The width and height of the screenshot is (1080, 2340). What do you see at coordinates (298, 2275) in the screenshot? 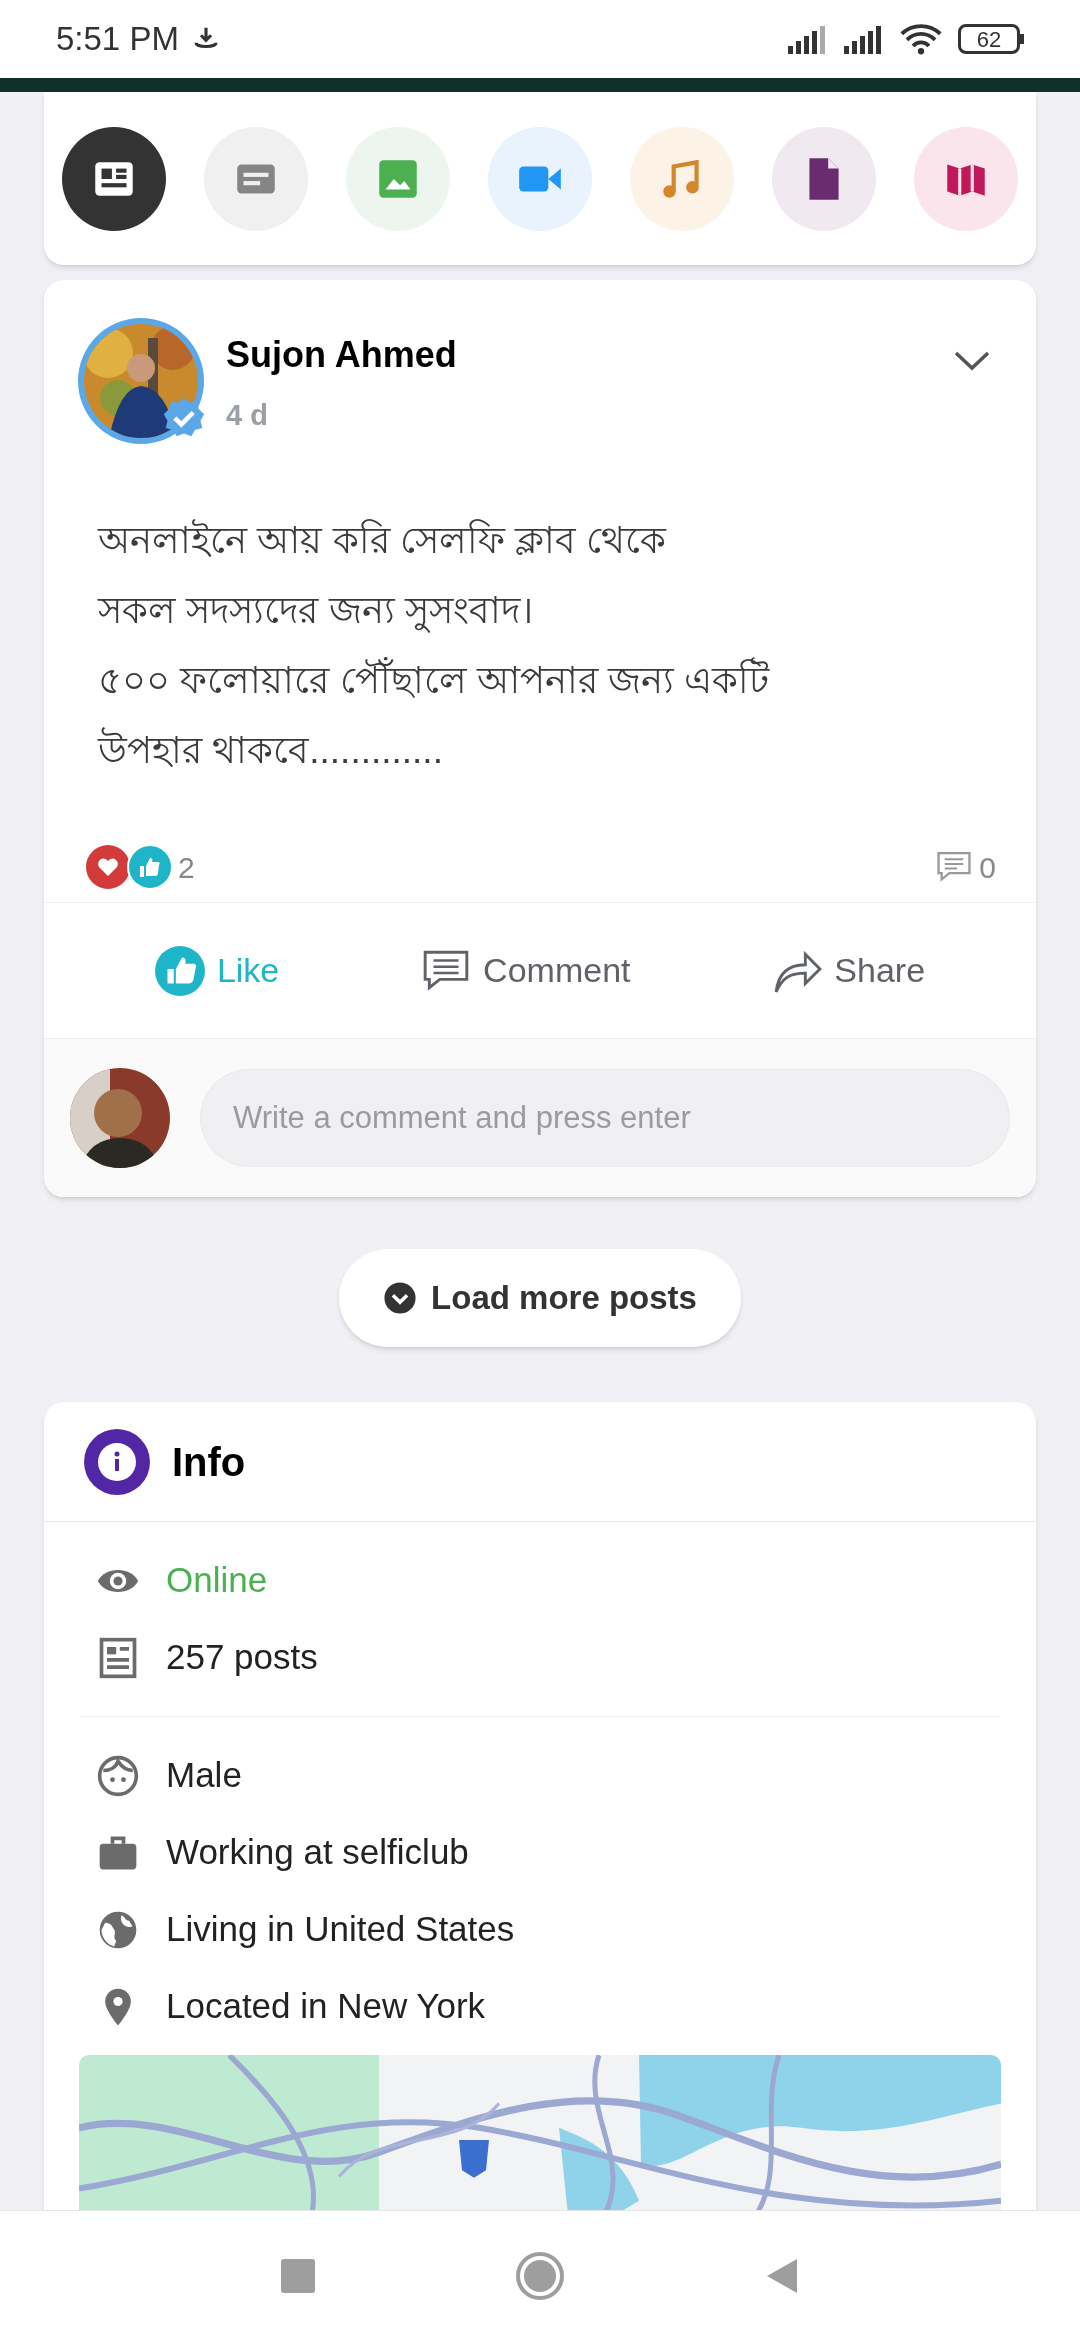
I see `square-icon` at bounding box center [298, 2275].